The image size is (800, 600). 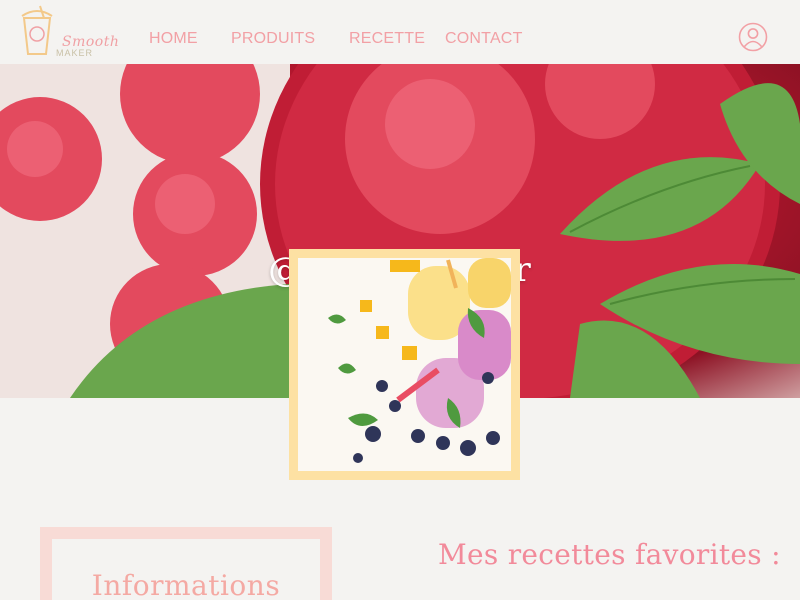 I want to click on nav-home: HOME, so click(x=173, y=39).